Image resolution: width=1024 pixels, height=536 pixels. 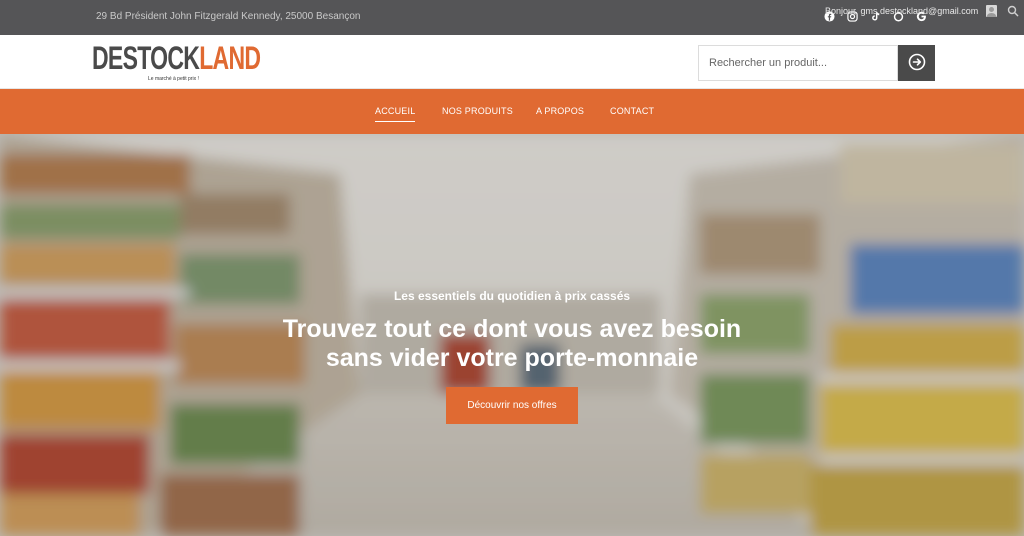 I want to click on product-search-button, so click(x=916, y=63).